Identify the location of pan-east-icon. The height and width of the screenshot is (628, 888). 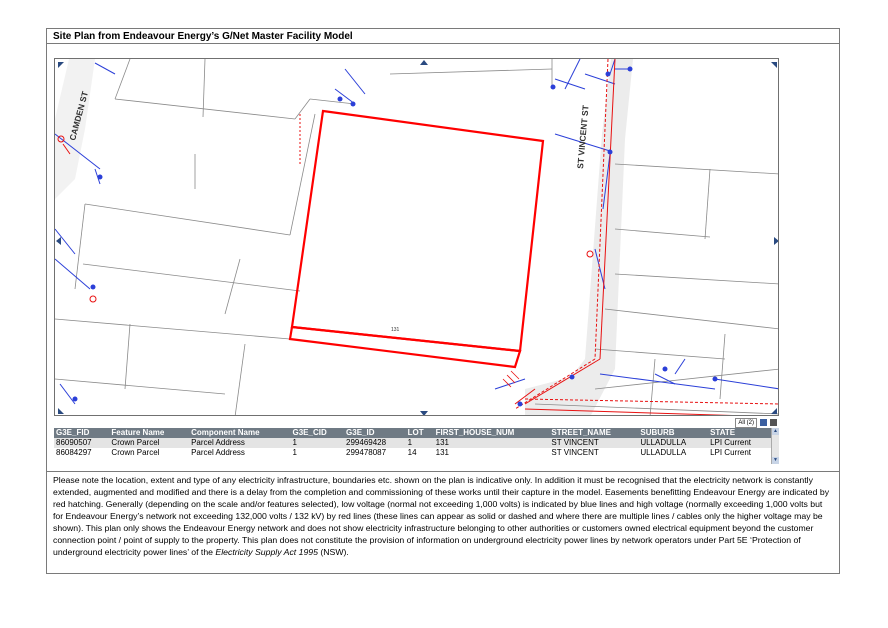
(776, 241).